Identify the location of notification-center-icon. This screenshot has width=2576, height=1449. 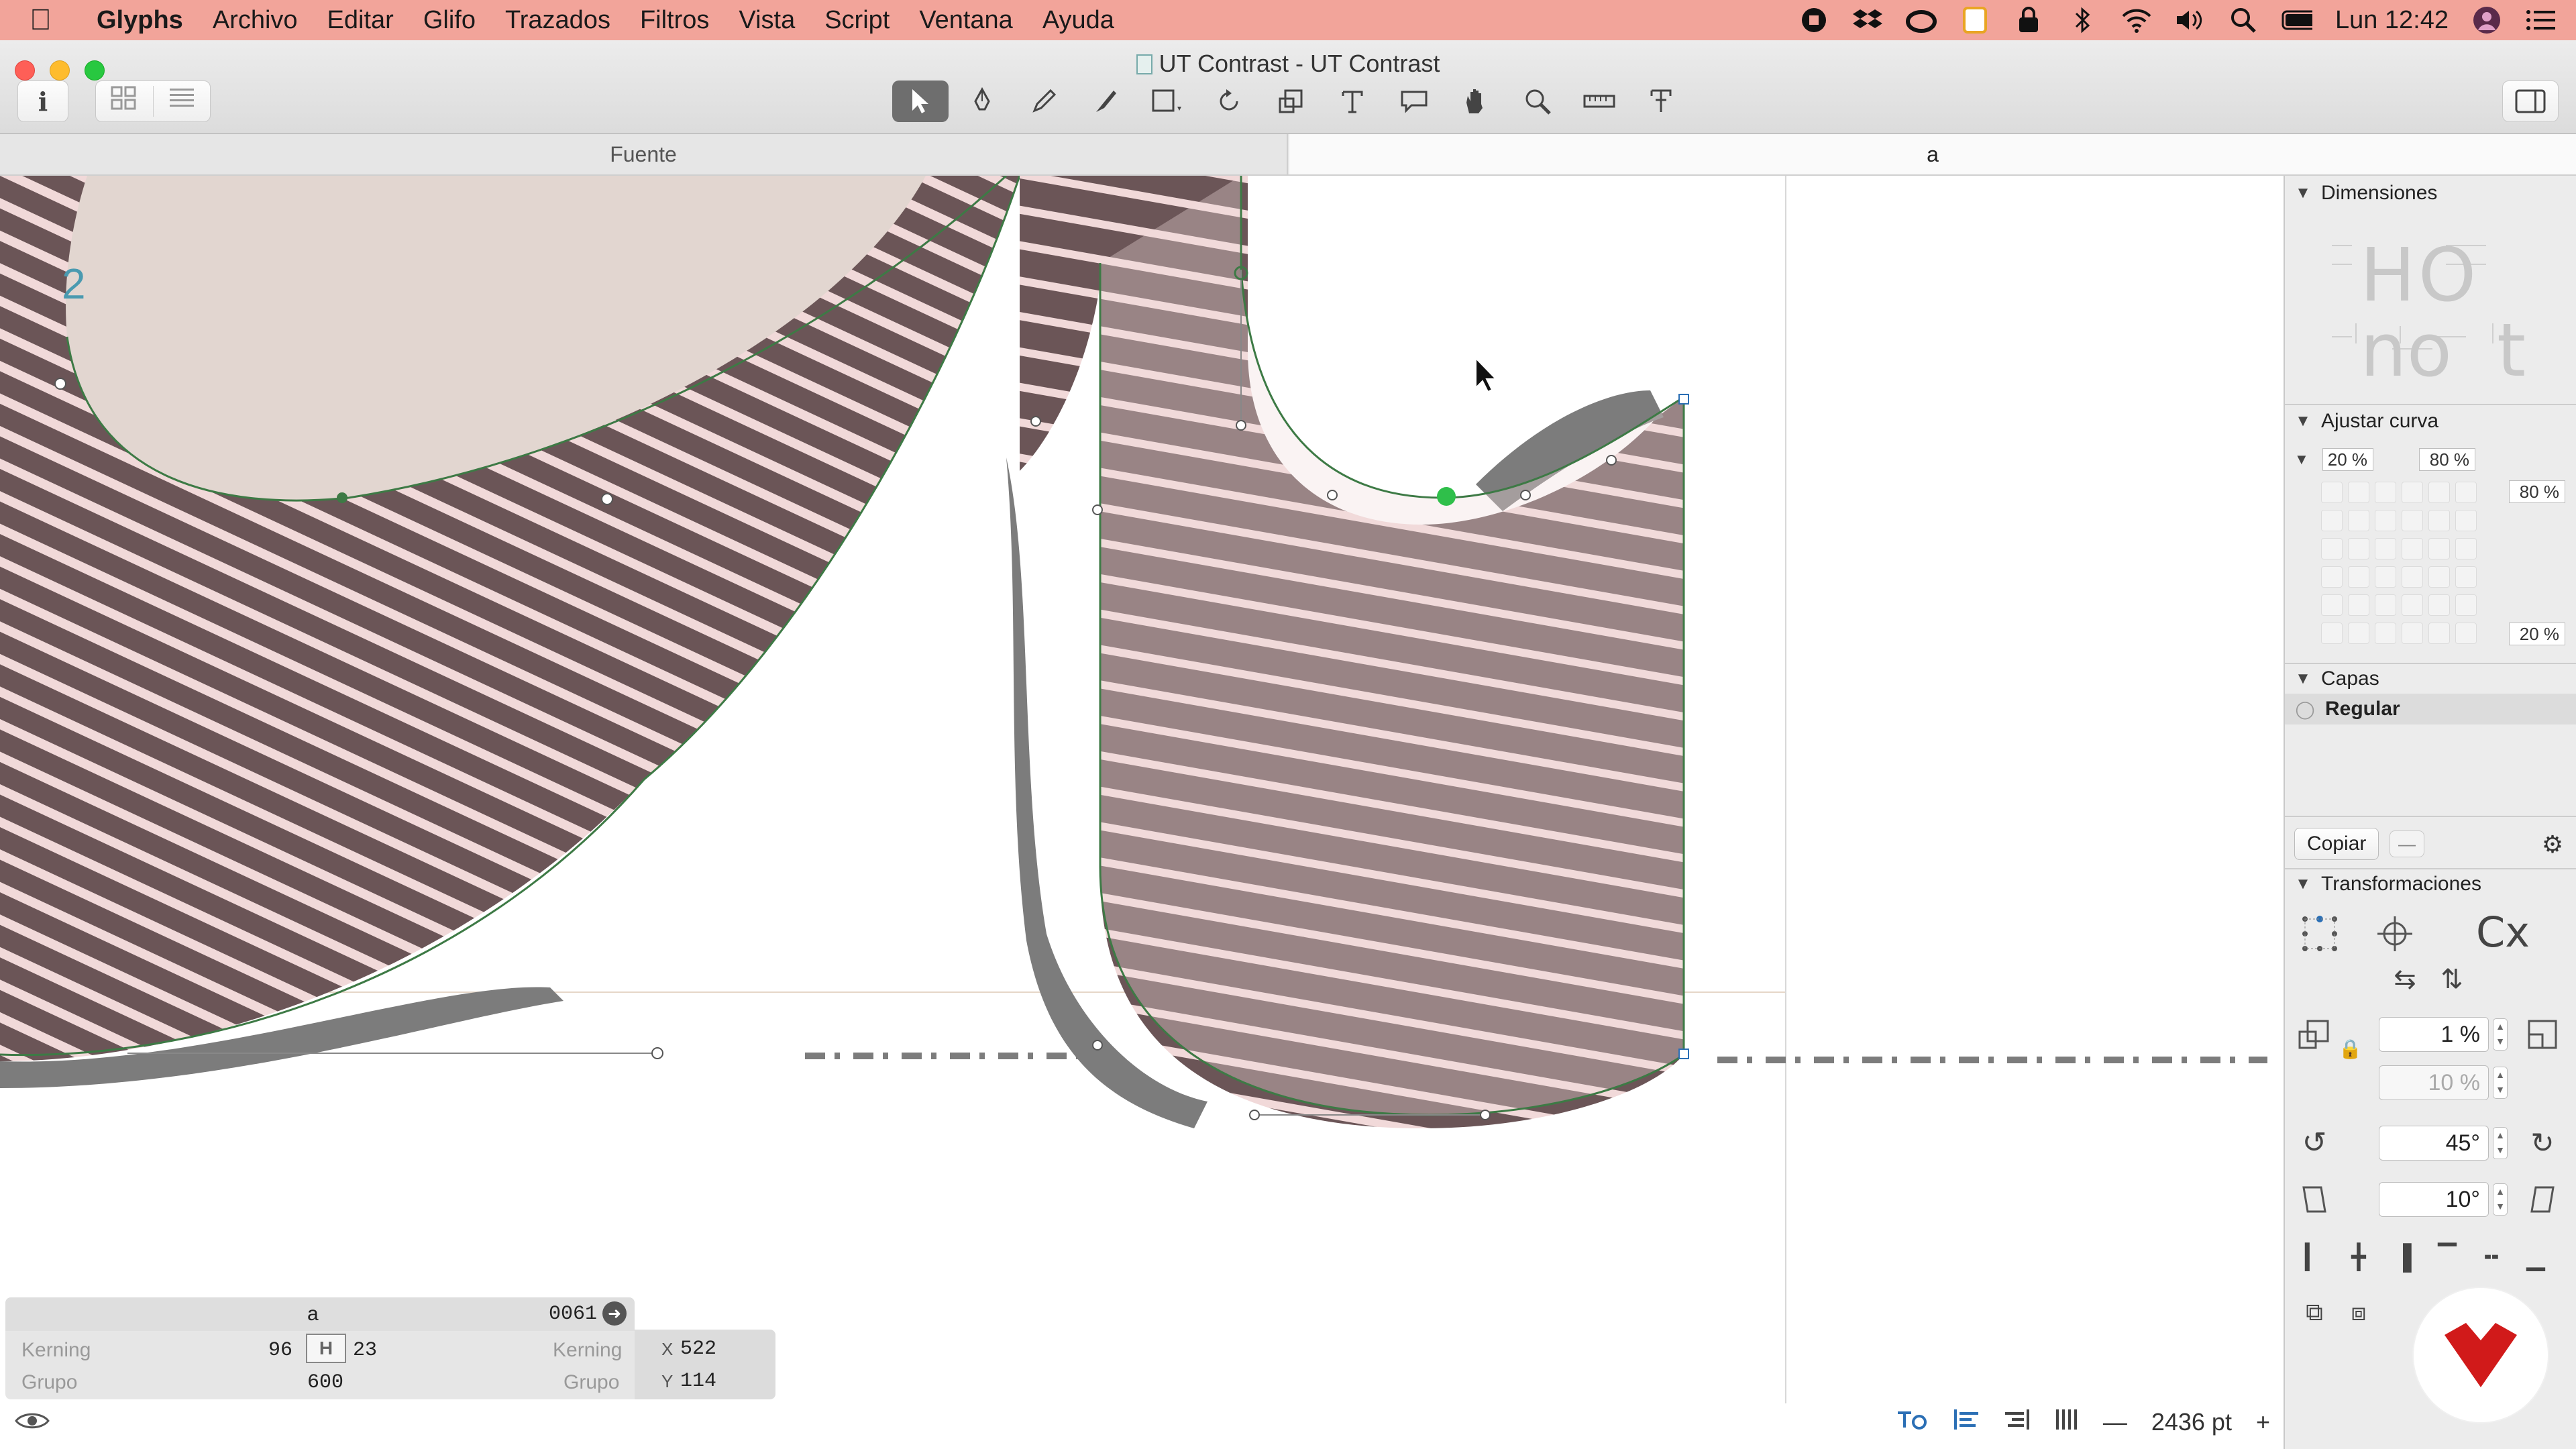
(2540, 20).